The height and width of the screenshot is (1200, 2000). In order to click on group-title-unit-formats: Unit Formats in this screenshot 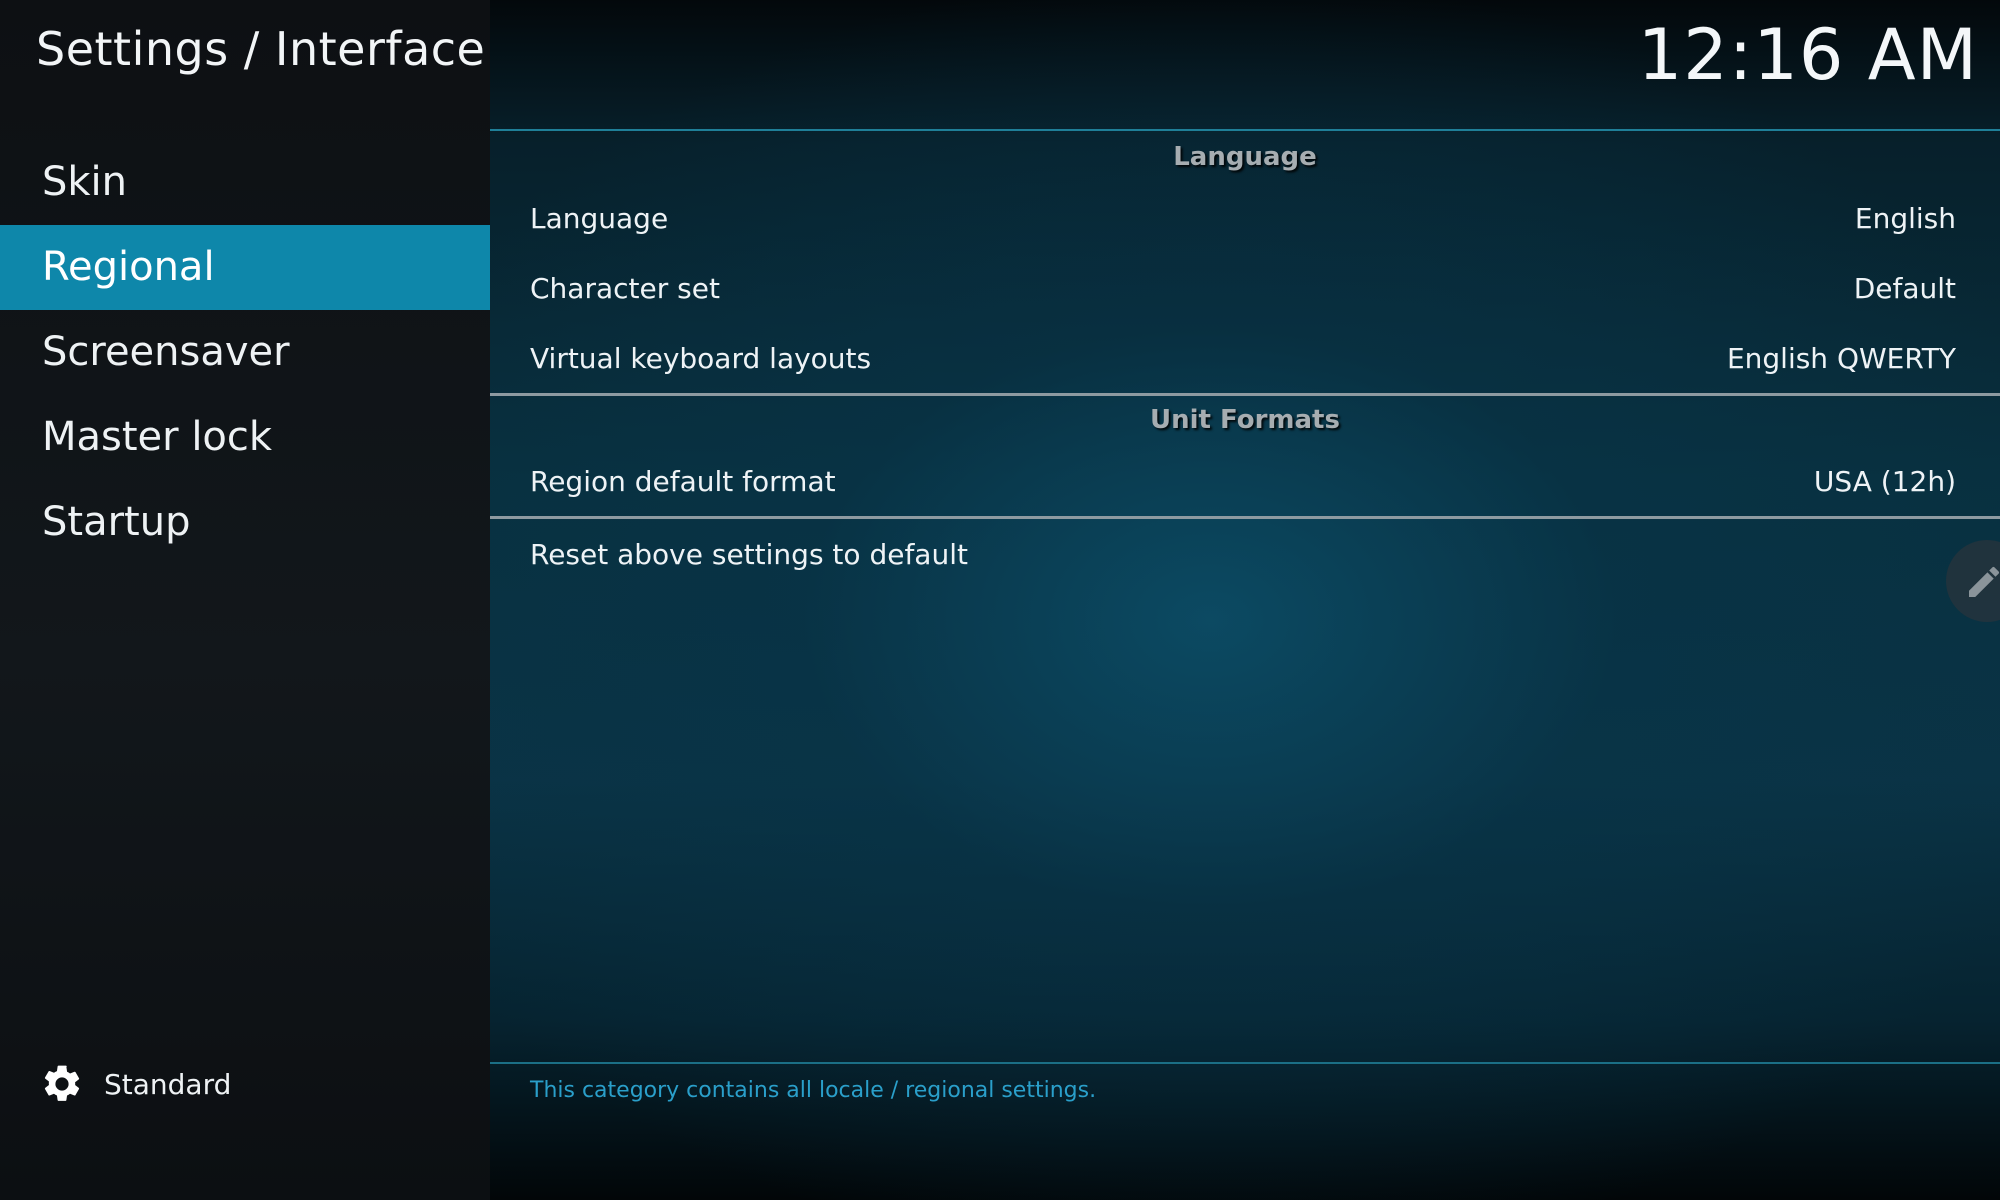, I will do `click(1245, 420)`.